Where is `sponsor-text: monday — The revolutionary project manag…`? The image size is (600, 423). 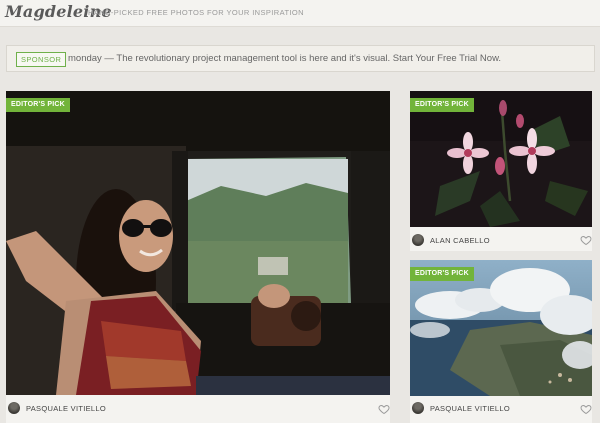 sponsor-text: monday — The revolutionary project manag… is located at coordinates (284, 58).